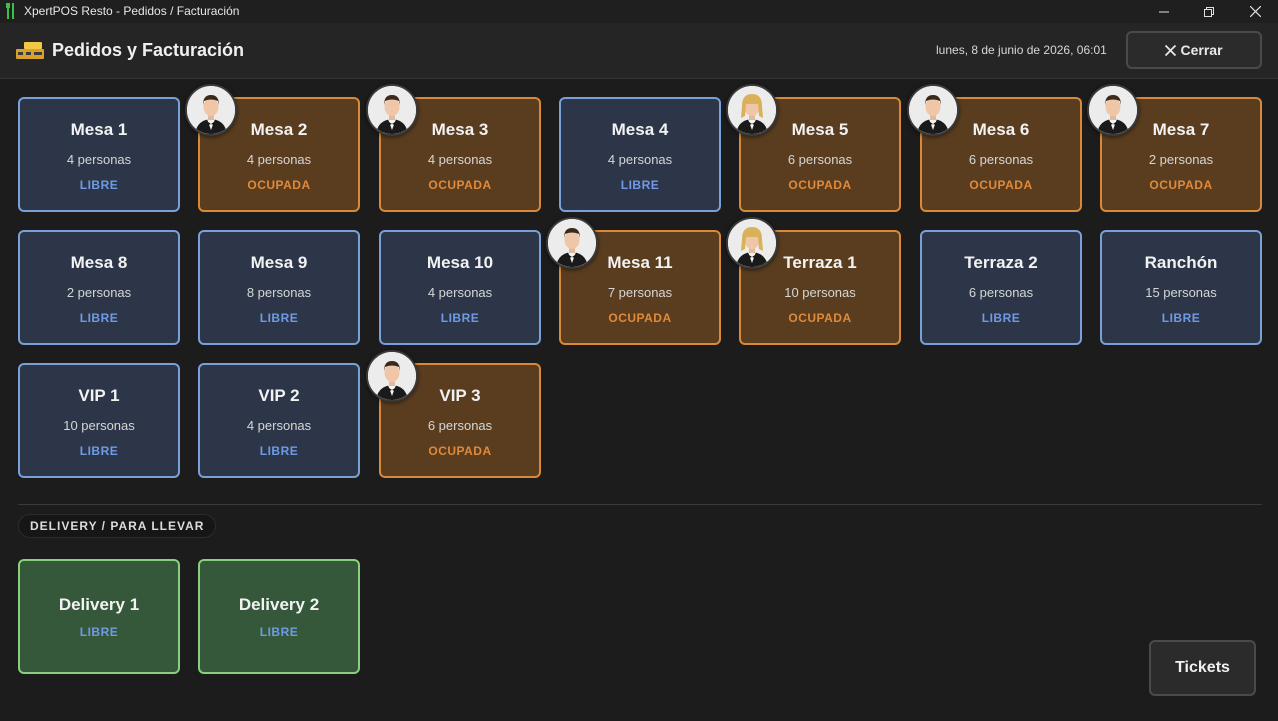  I want to click on table-card: VIP 2 4 personas LIBRE, so click(279, 420).